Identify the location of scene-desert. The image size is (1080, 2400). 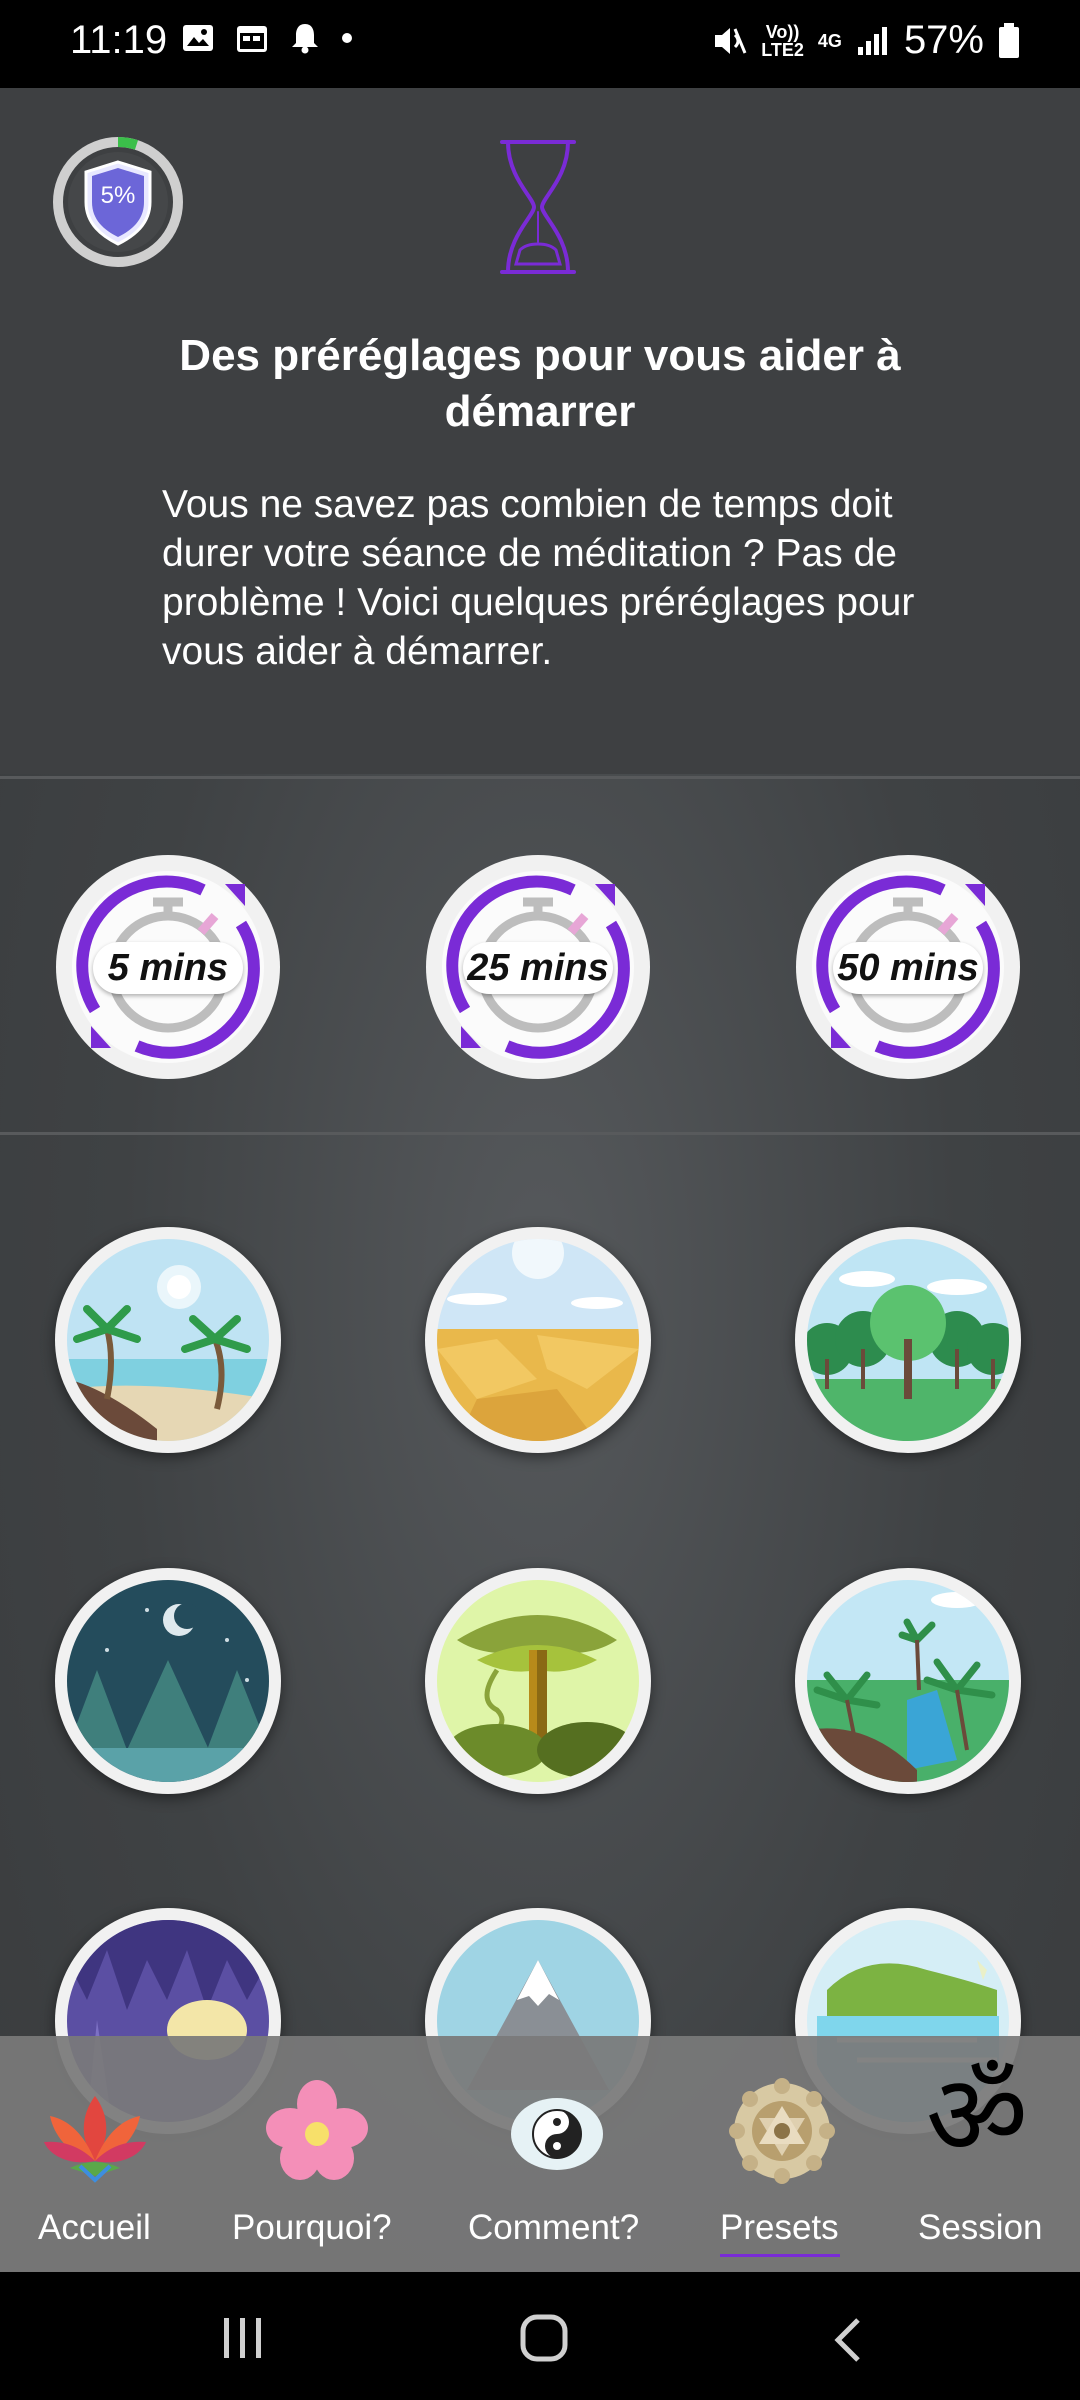
(538, 1340).